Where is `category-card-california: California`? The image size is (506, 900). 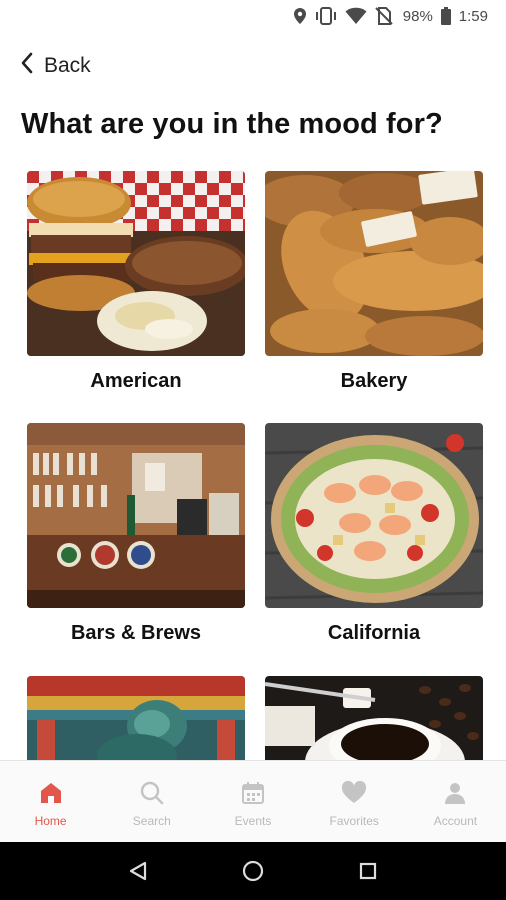 category-card-california: California is located at coordinates (374, 534).